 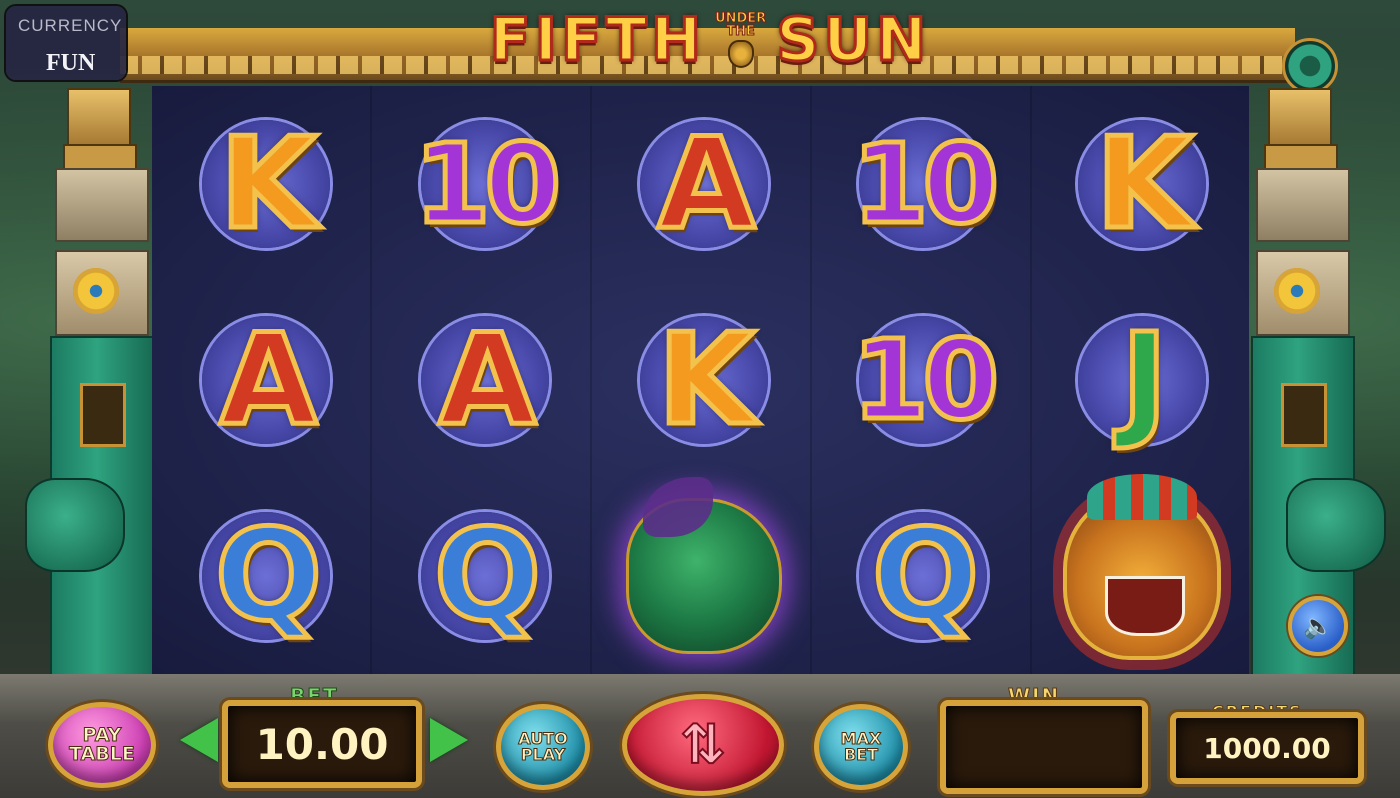 I want to click on currency-label: CURRENCY, so click(x=70, y=25).